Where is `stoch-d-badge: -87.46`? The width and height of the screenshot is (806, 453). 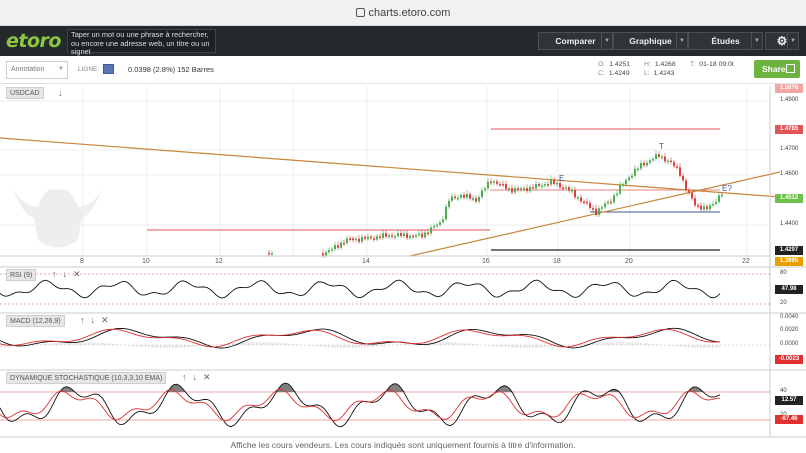
stoch-d-badge: -87.46 is located at coordinates (789, 419).